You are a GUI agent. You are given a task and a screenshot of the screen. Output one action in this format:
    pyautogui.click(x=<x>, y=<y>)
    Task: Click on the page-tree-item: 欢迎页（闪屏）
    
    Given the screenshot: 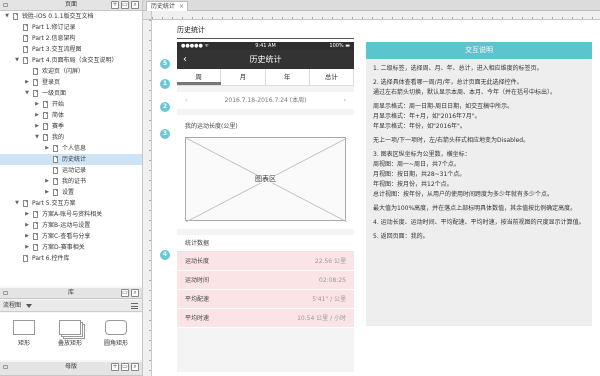 What is the action you would take?
    pyautogui.click(x=71, y=71)
    